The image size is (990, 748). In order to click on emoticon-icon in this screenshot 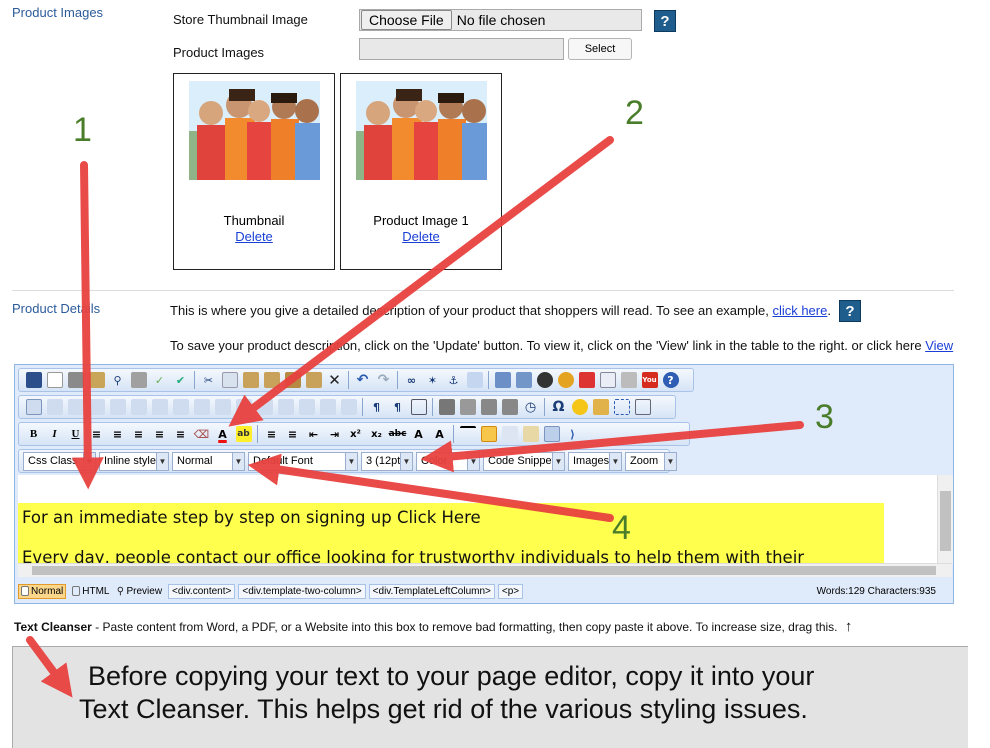, I will do `click(579, 407)`.